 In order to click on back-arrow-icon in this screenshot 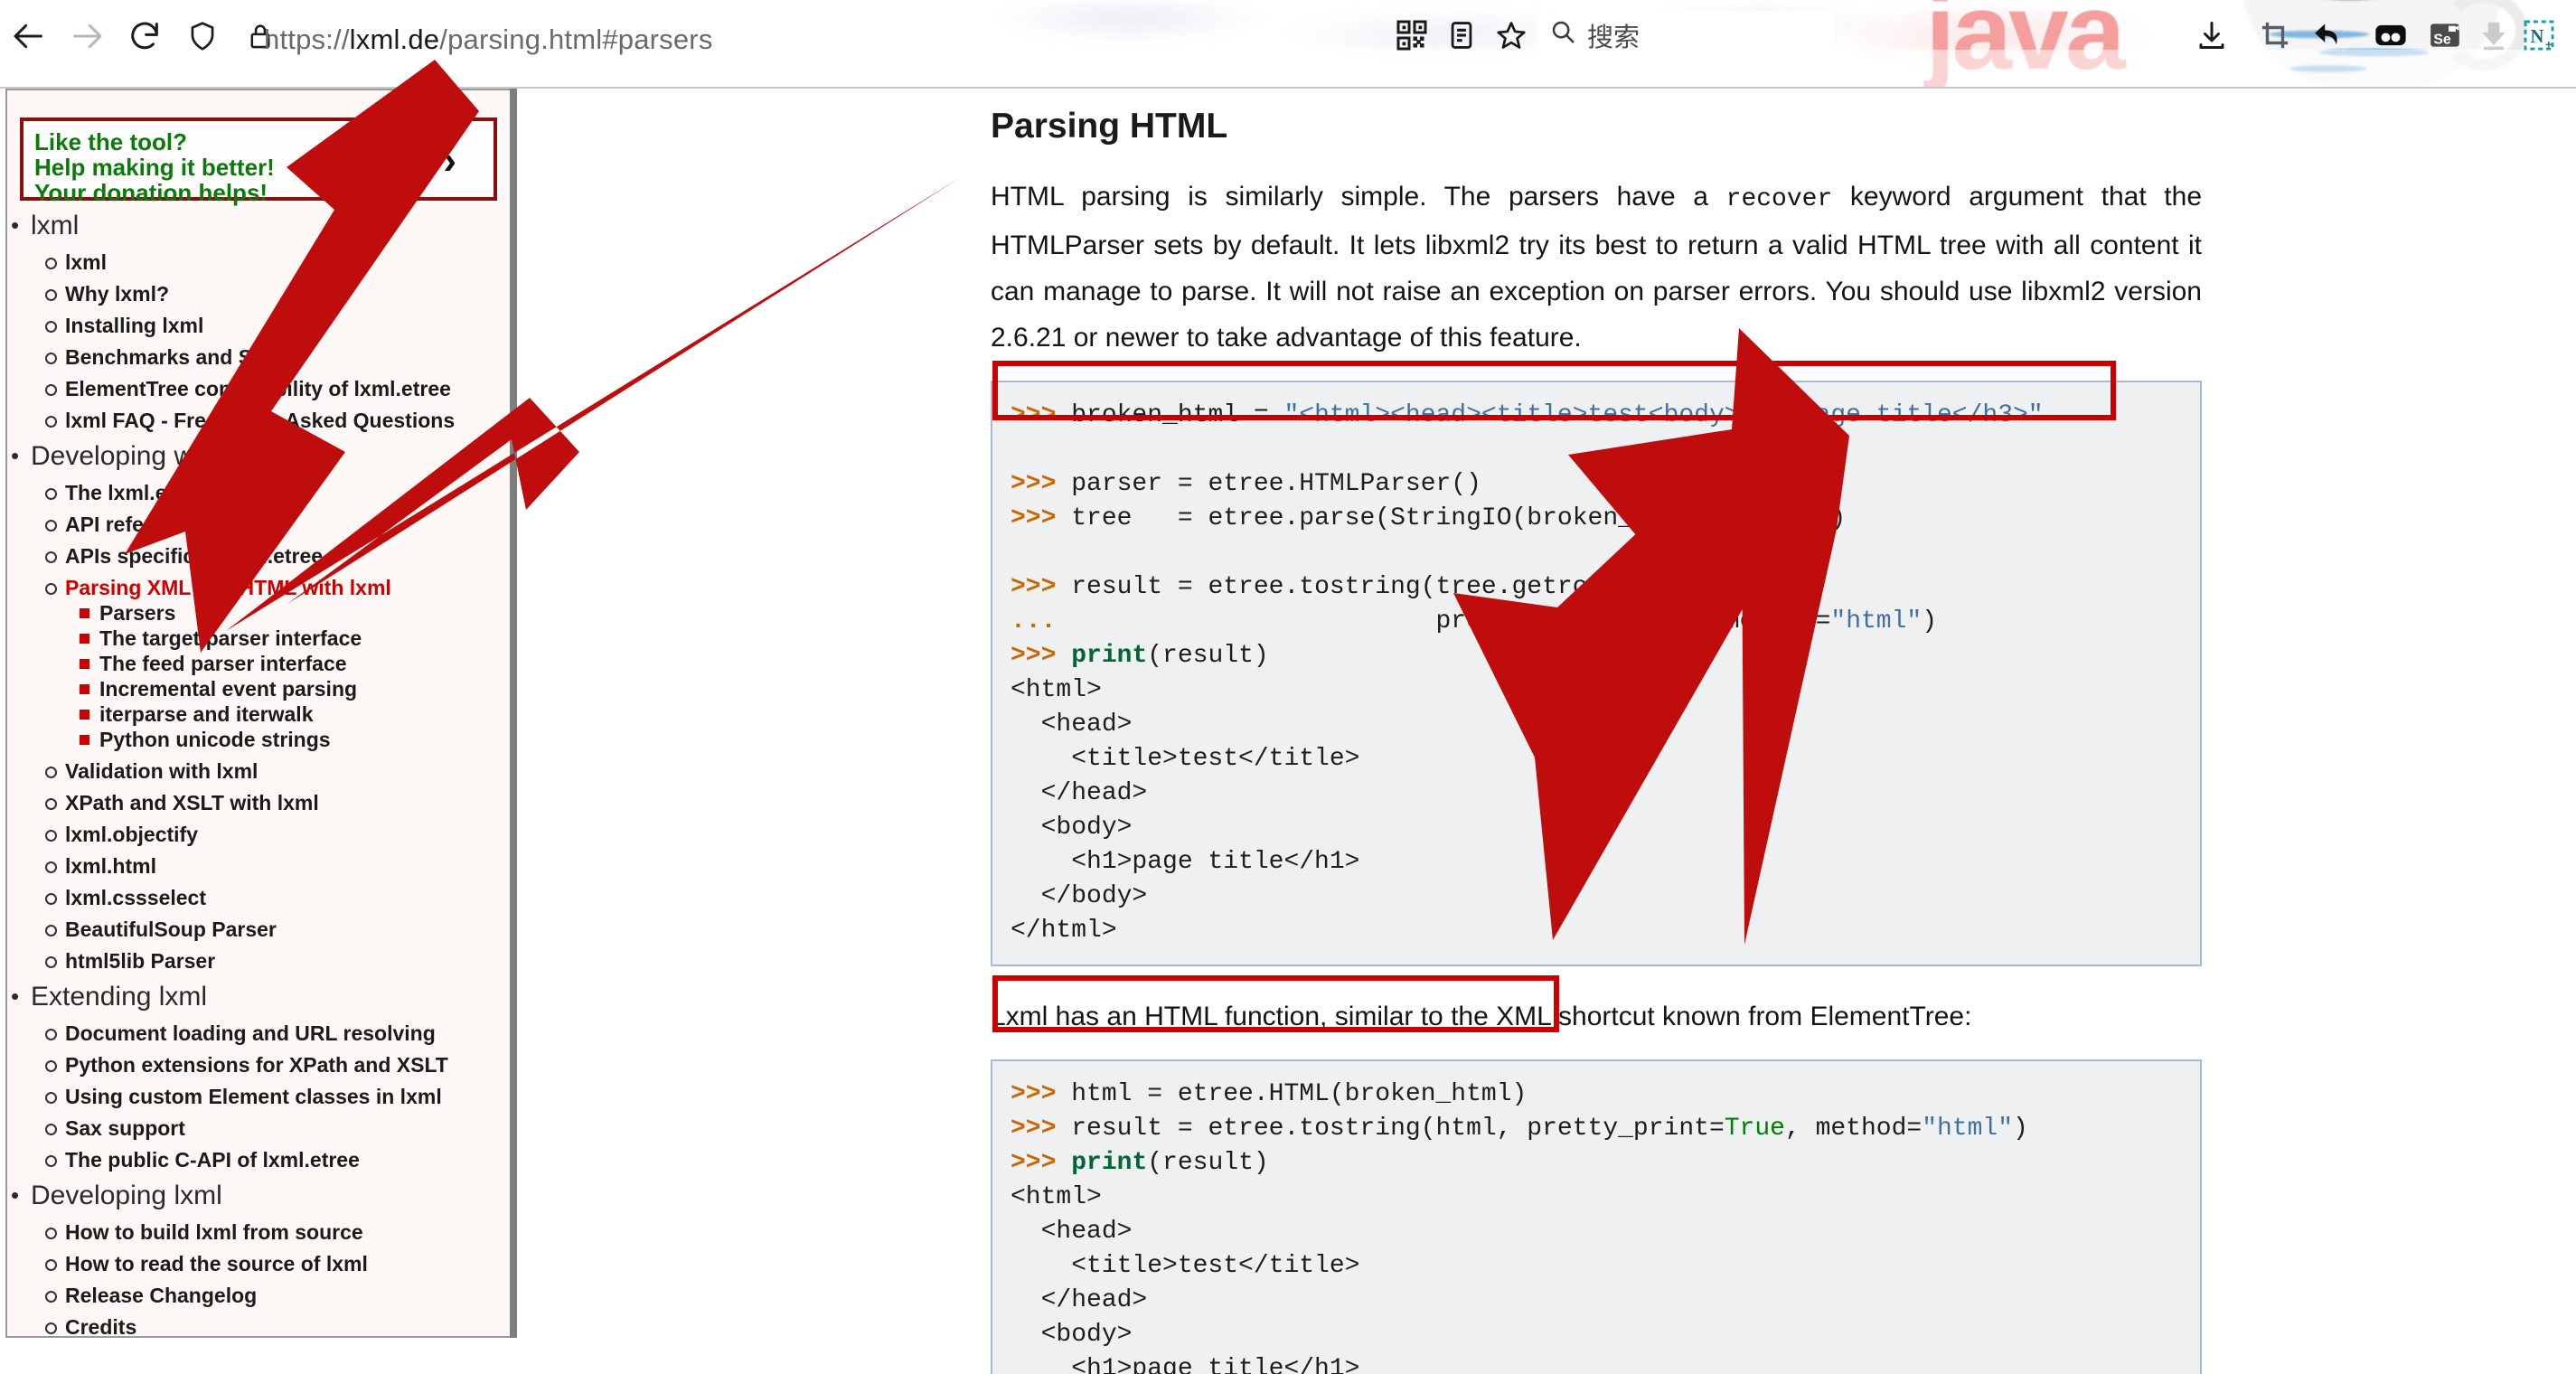, I will do `click(29, 36)`.